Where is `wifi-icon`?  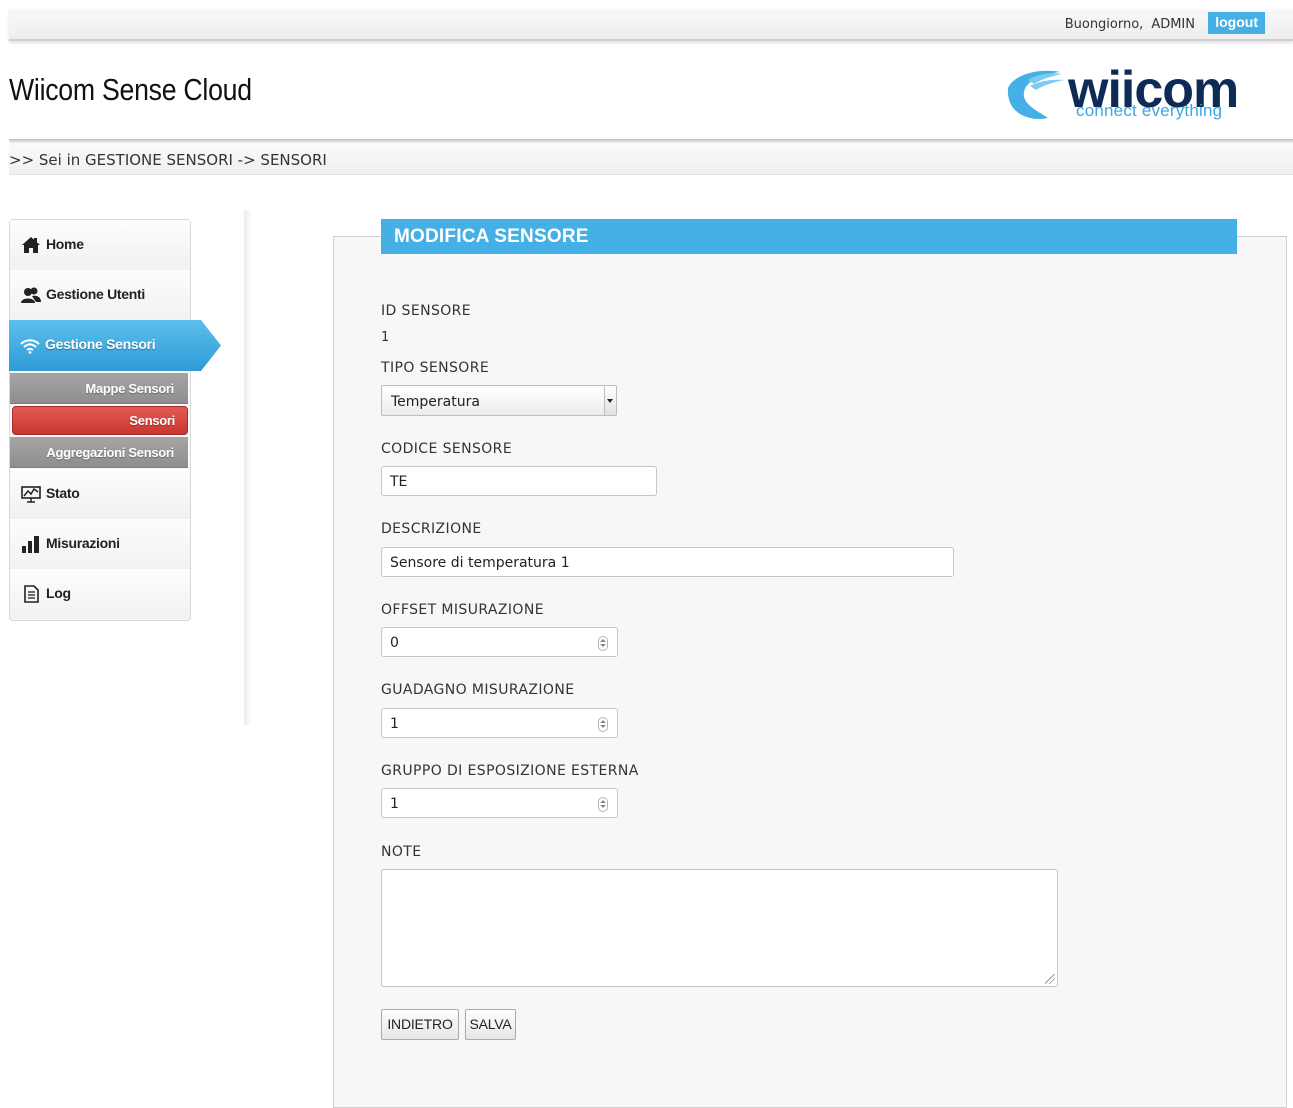 wifi-icon is located at coordinates (30, 346).